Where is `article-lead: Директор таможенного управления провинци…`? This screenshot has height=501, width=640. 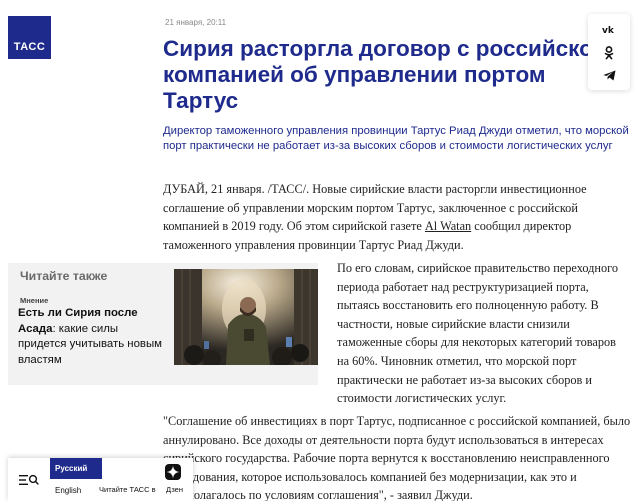 article-lead: Директор таможенного управления провинци… is located at coordinates (396, 138).